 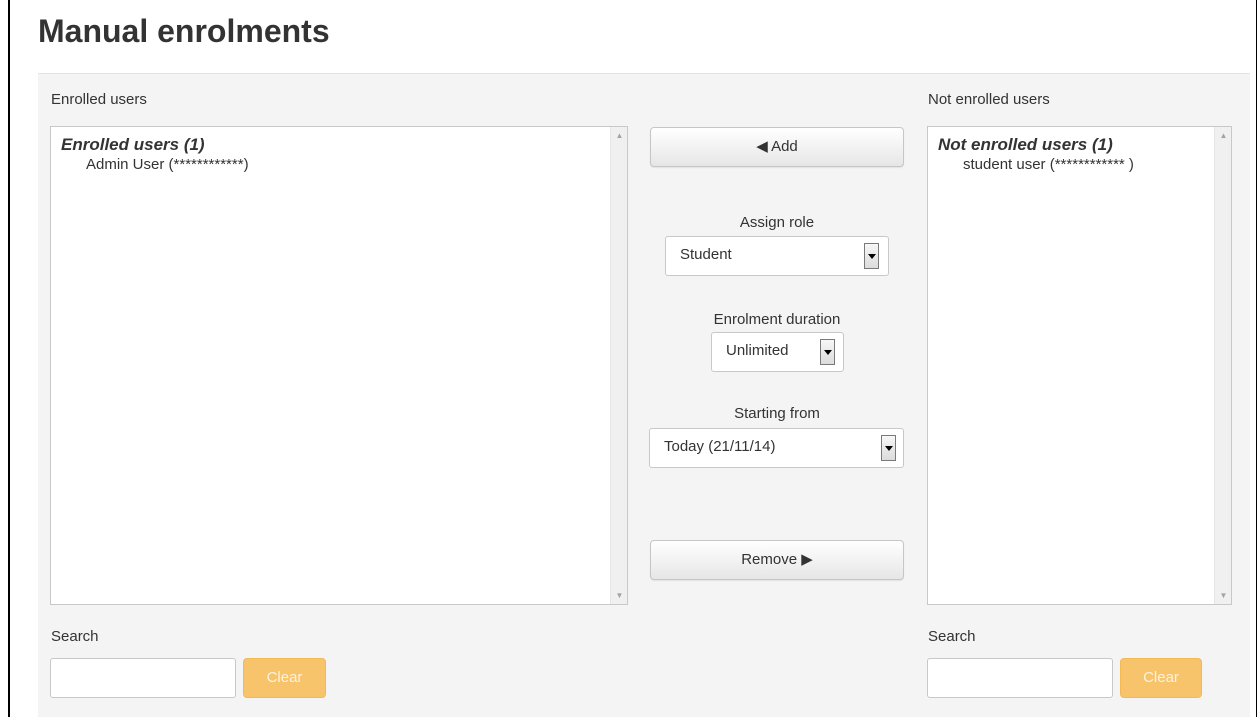 I want to click on assign-role-value: Student, so click(x=706, y=254).